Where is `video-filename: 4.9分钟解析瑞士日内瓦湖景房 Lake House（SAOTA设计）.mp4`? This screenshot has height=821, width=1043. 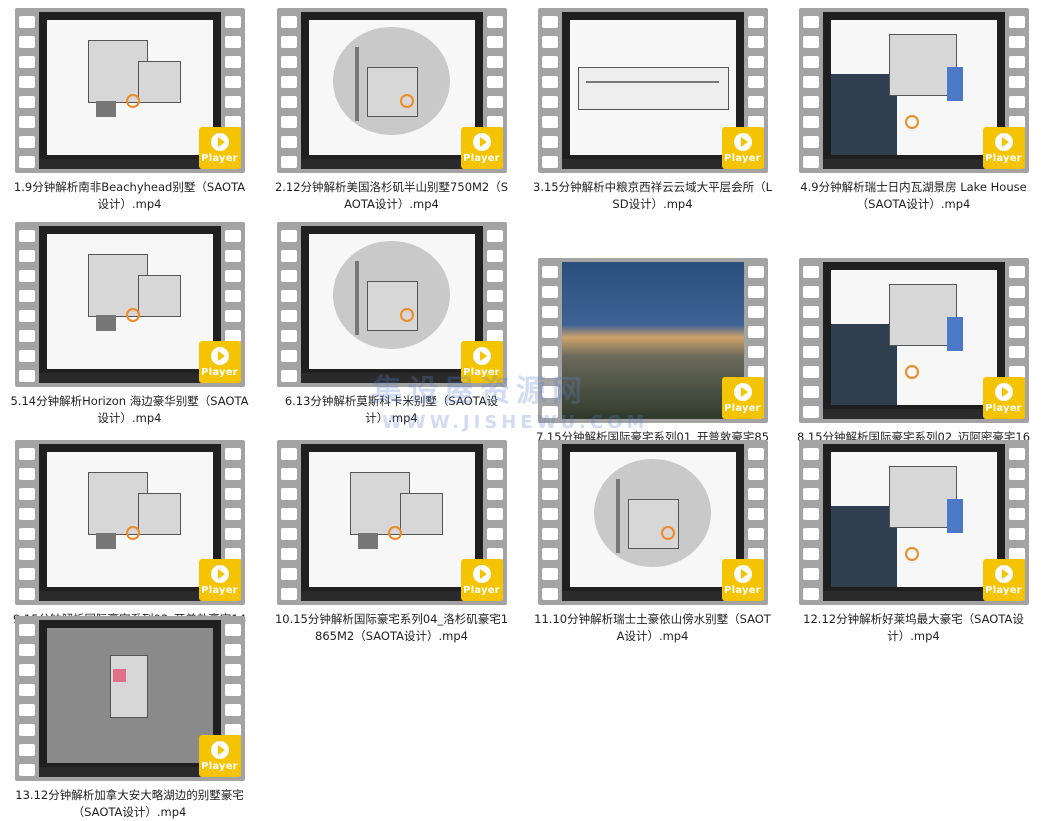
video-filename: 4.9分钟解析瑞士日内瓦湖景房 Lake House（SAOTA设计）.mp4 is located at coordinates (913, 196).